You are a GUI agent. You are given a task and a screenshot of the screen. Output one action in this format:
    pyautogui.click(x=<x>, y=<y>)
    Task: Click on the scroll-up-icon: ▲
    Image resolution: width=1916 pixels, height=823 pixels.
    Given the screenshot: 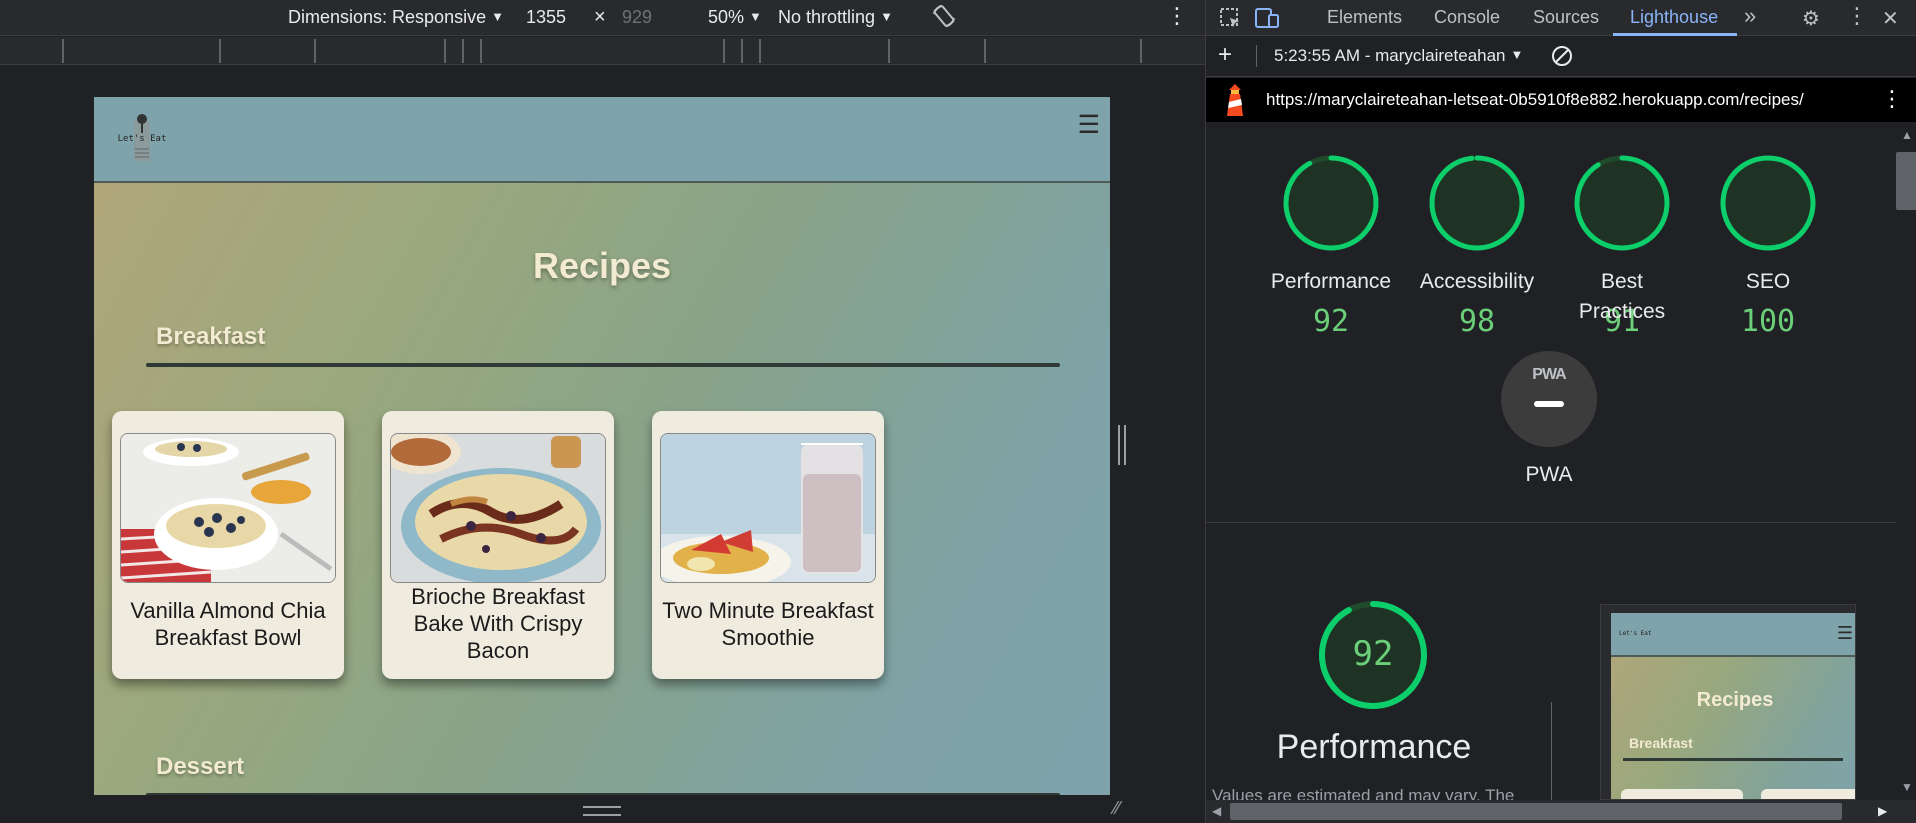 What is the action you would take?
    pyautogui.click(x=1907, y=135)
    